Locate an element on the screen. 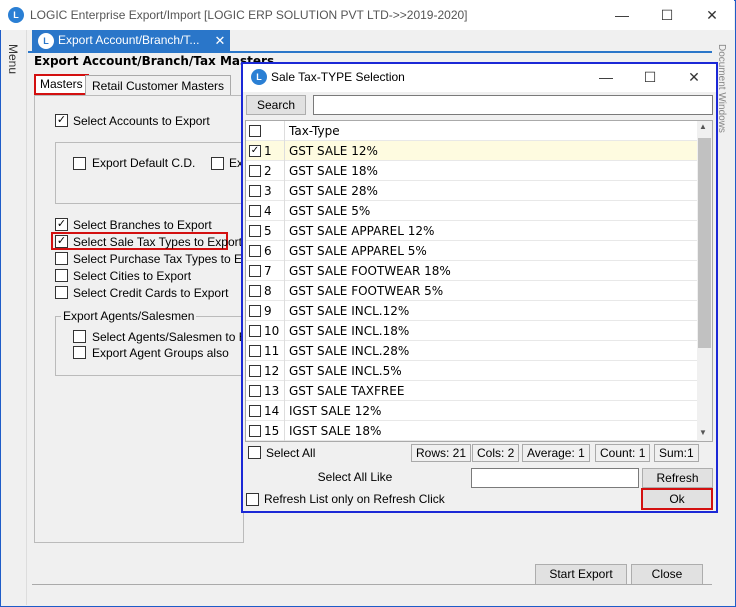  ok-button: Ok is located at coordinates (677, 499).